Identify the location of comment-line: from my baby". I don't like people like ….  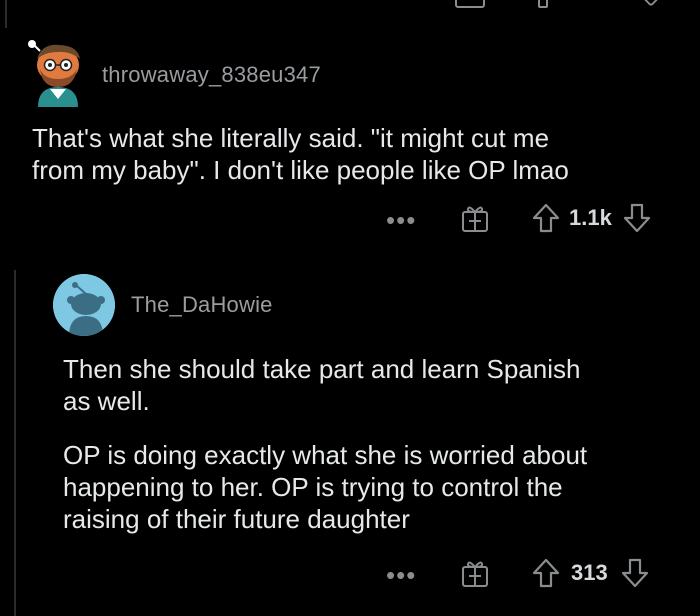
(300, 170).